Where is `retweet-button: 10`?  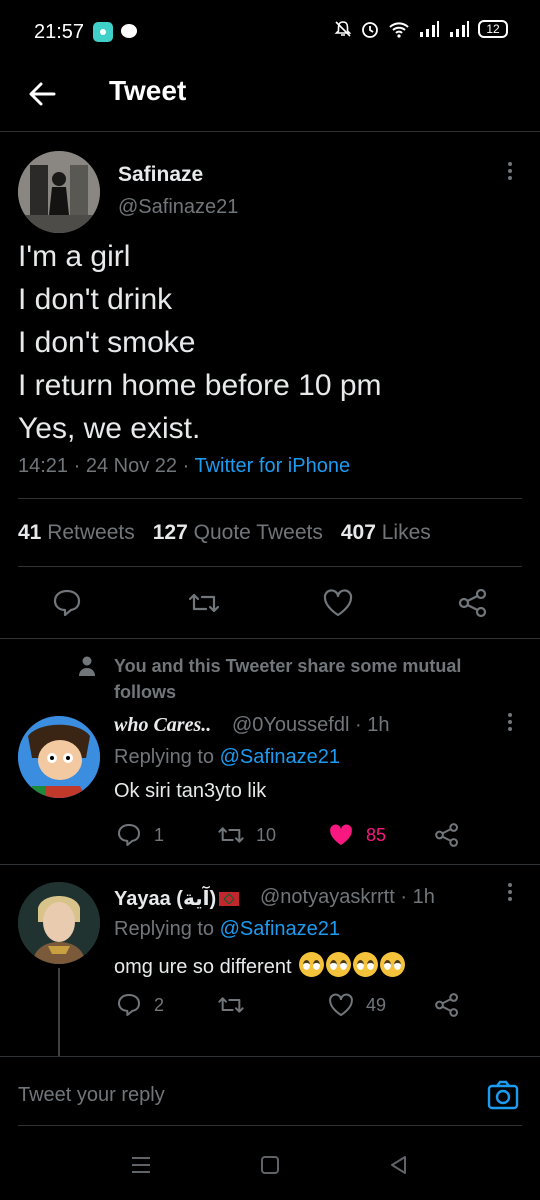
retweet-button: 10 is located at coordinates (246, 835).